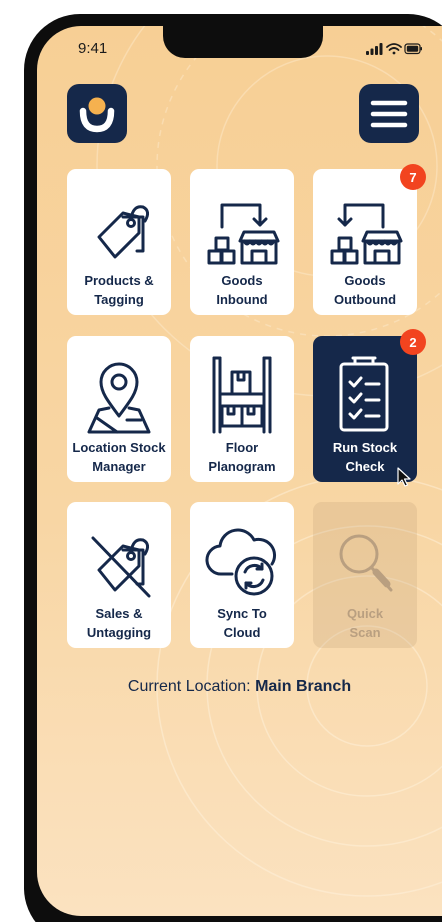 This screenshot has width=442, height=922. What do you see at coordinates (364, 394) in the screenshot?
I see `checklist-clipboard-icon` at bounding box center [364, 394].